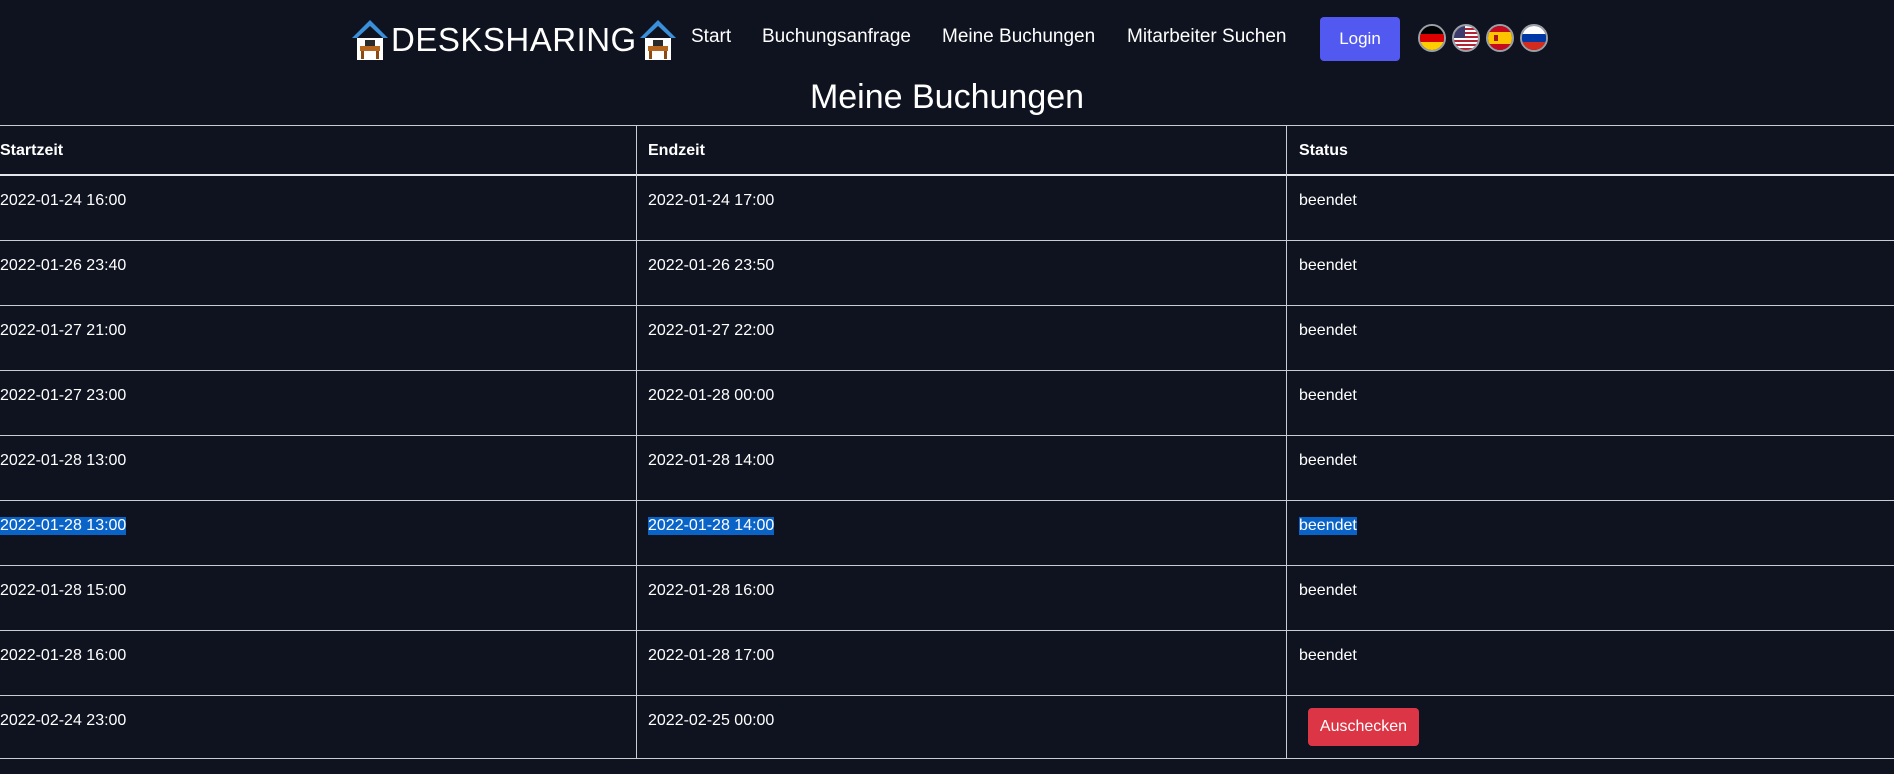 Image resolution: width=1894 pixels, height=774 pixels. I want to click on nav-booking-request: Buchungsanfrage, so click(836, 37).